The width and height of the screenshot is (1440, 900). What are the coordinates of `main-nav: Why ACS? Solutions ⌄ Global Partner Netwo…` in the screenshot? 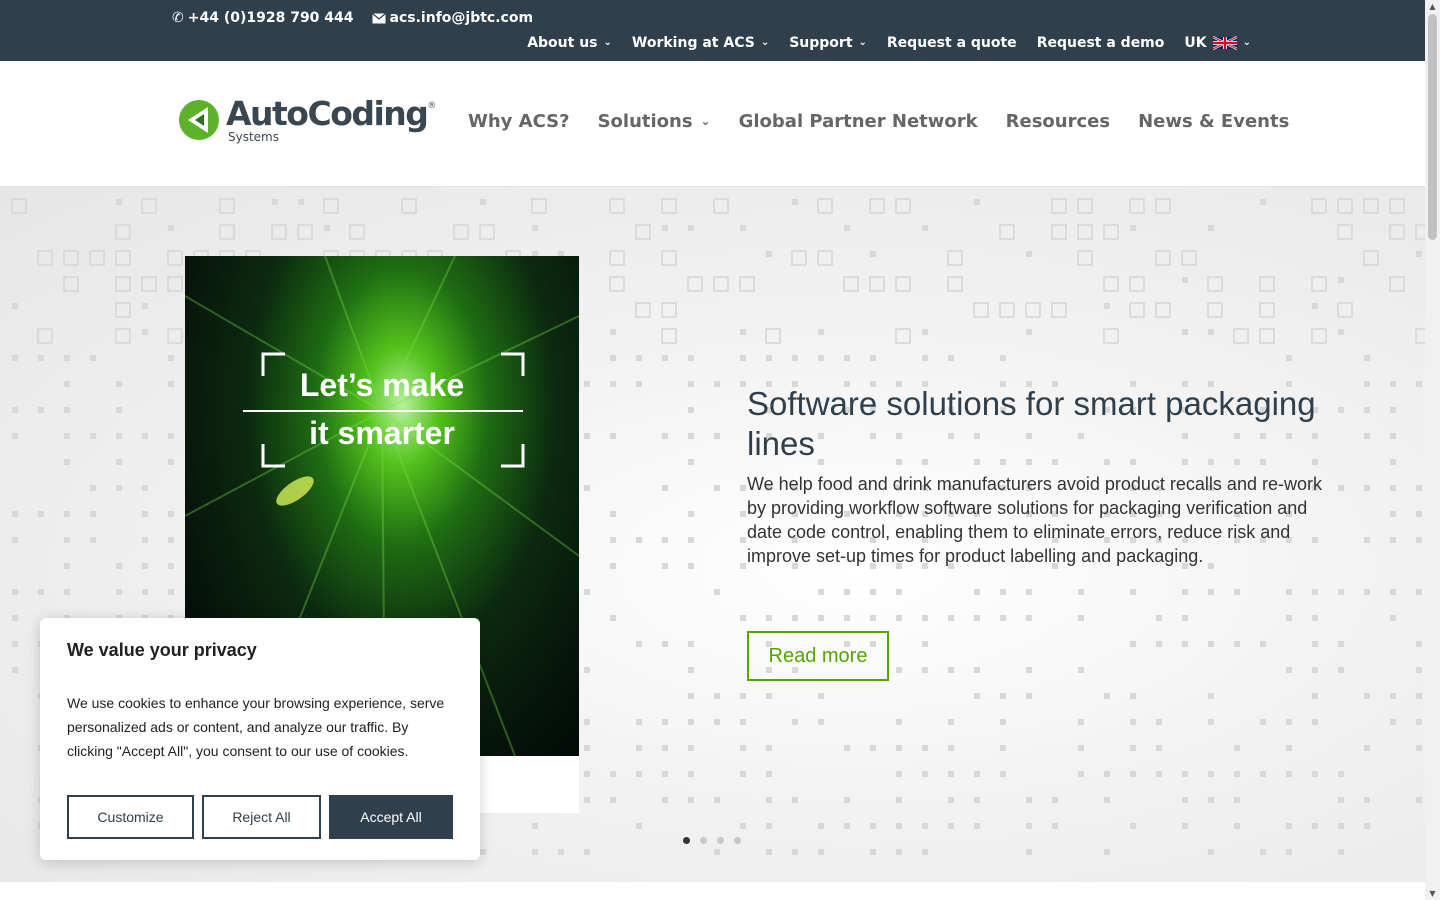 It's located at (878, 121).